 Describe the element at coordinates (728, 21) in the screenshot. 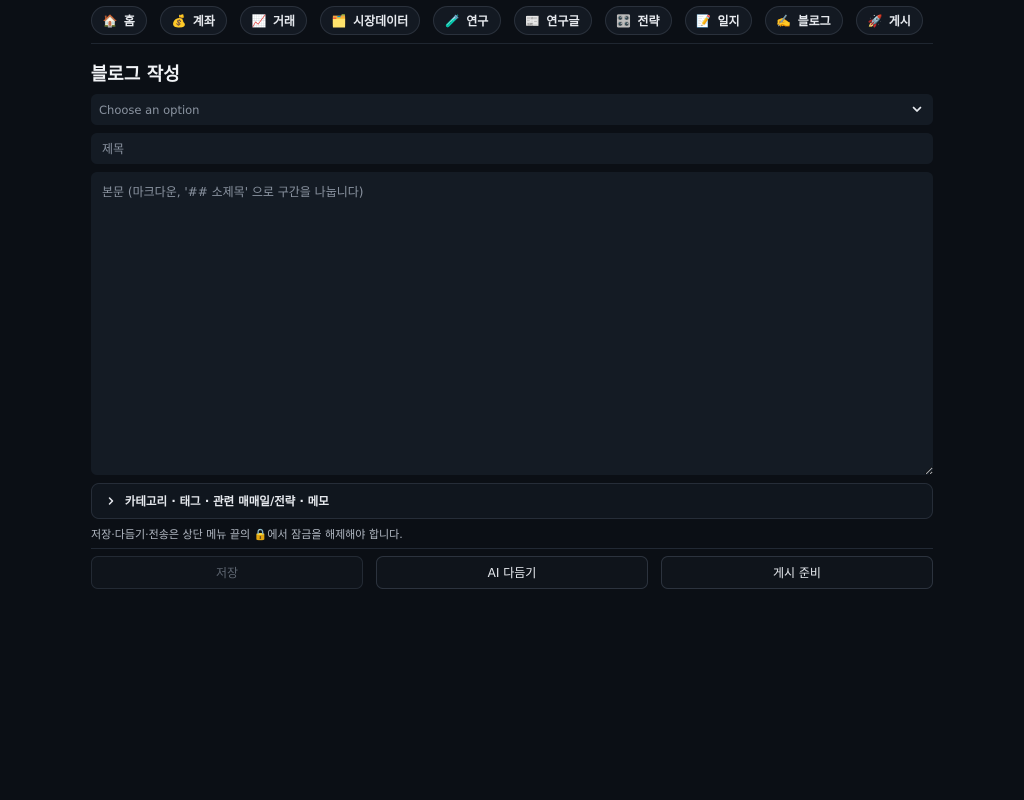

I see `nav-item-label: 일지` at that location.